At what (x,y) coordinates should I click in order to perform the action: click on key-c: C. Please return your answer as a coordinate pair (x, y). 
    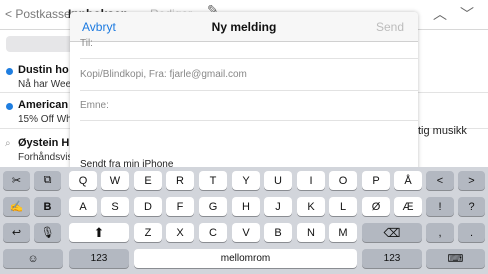
    Looking at the image, I should click on (213, 232).